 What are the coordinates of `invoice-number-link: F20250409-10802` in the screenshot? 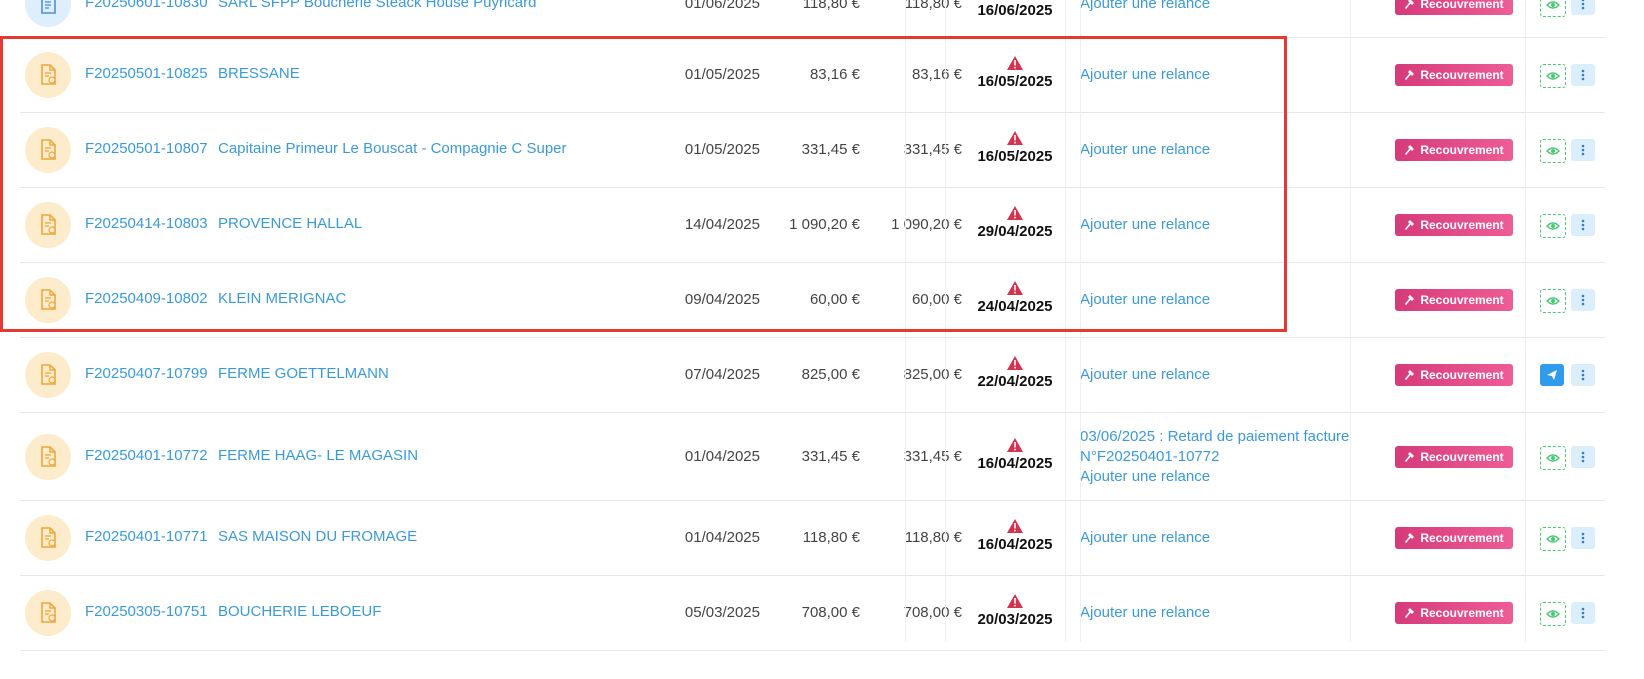 It's located at (146, 298).